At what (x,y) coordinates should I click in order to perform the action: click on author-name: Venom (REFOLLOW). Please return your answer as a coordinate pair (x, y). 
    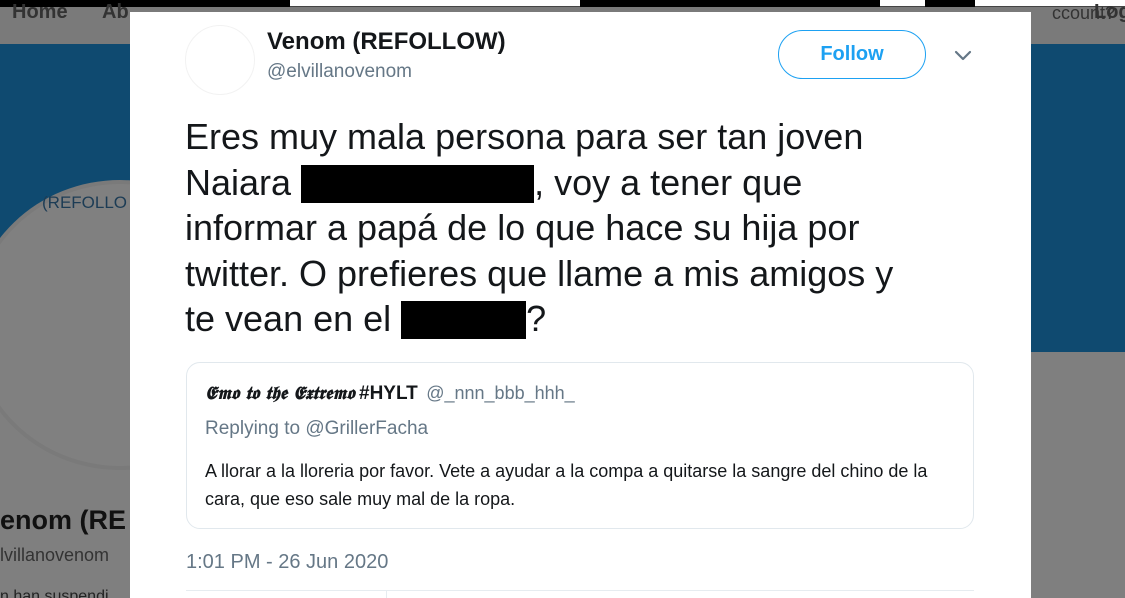
    Looking at the image, I should click on (386, 42).